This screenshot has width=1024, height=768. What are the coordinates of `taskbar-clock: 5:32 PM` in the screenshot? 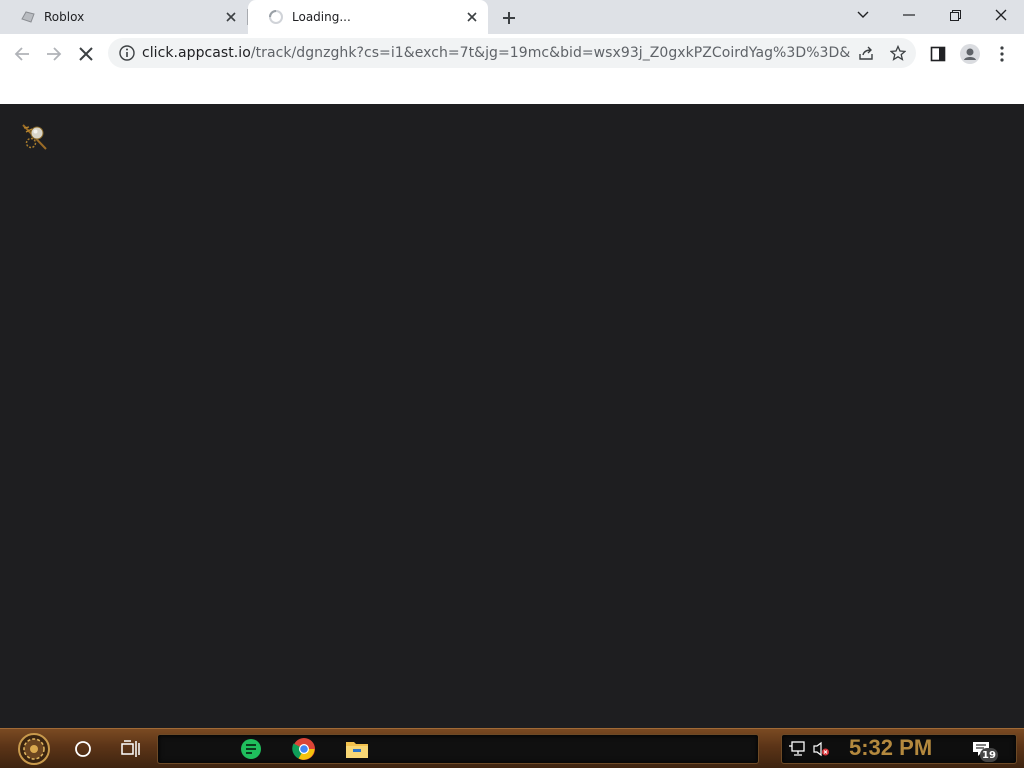 It's located at (890, 748).